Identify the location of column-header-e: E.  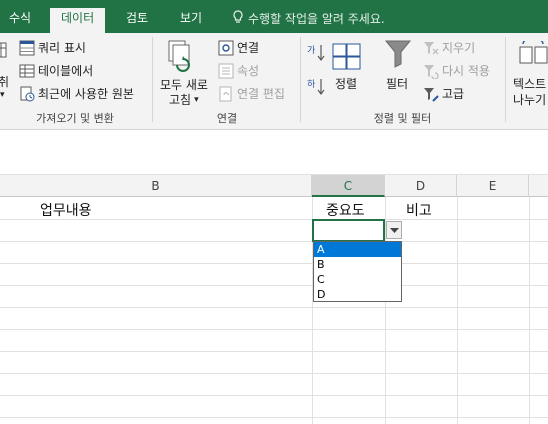
(493, 186).